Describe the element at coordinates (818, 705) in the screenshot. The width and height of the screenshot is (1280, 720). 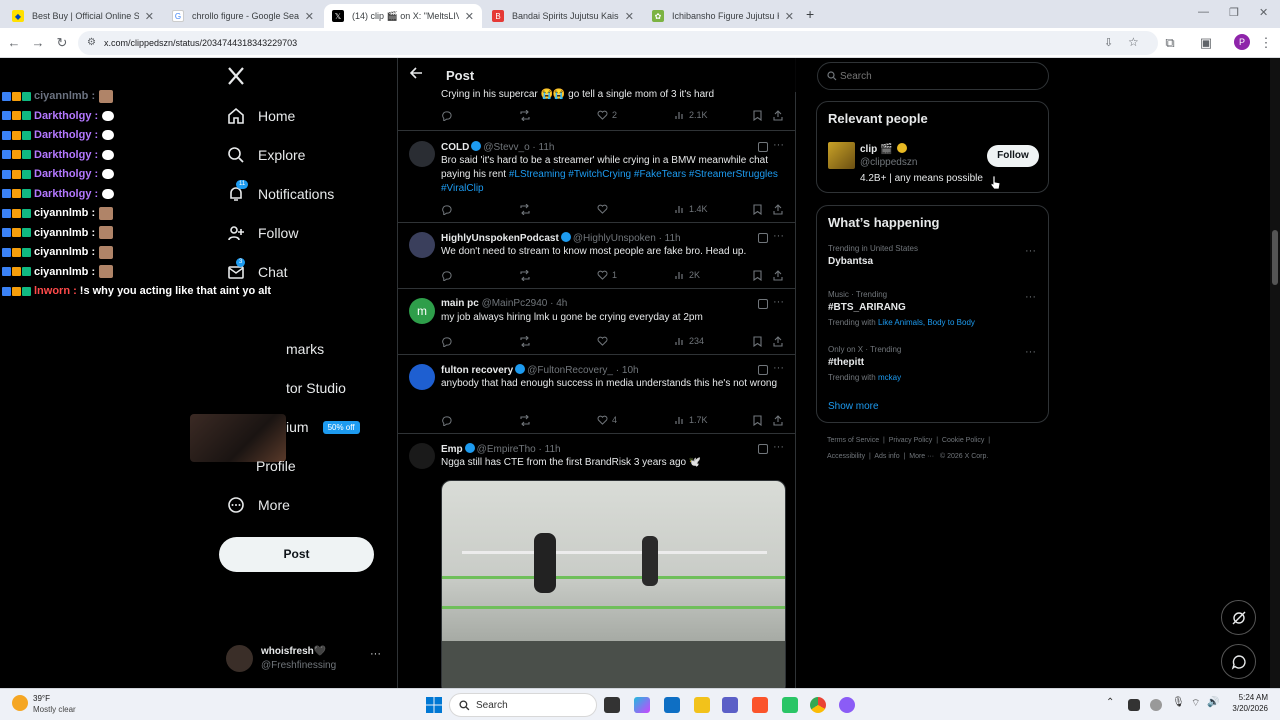
I see `chrome-icon` at that location.